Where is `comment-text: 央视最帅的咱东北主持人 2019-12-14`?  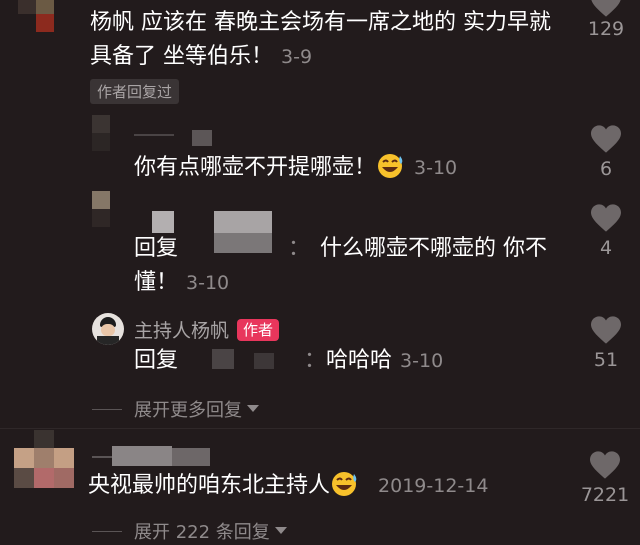
comment-text: 央视最帅的咱东北主持人 2019-12-14 is located at coordinates (288, 485).